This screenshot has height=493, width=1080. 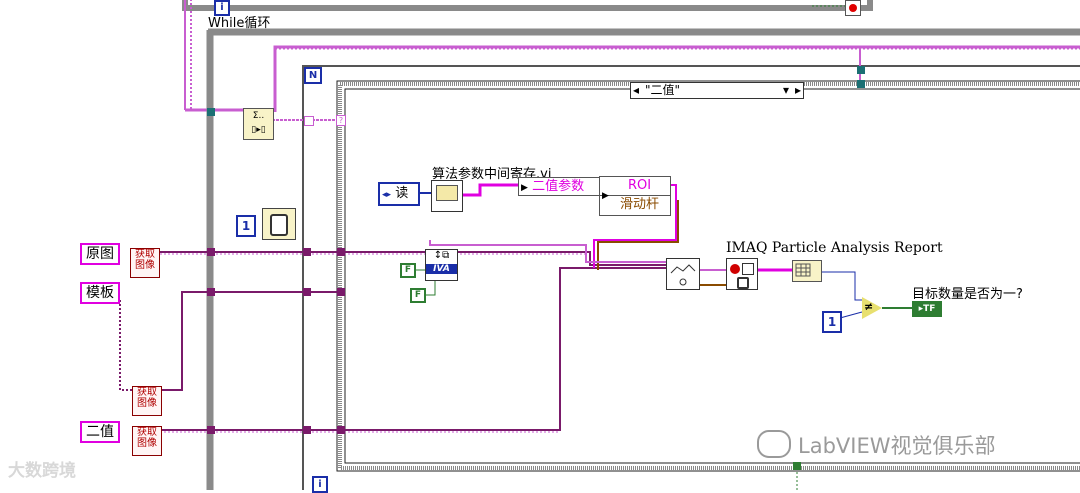 What do you see at coordinates (635, 186) in the screenshot?
I see `bundle-field-roi: ROI` at bounding box center [635, 186].